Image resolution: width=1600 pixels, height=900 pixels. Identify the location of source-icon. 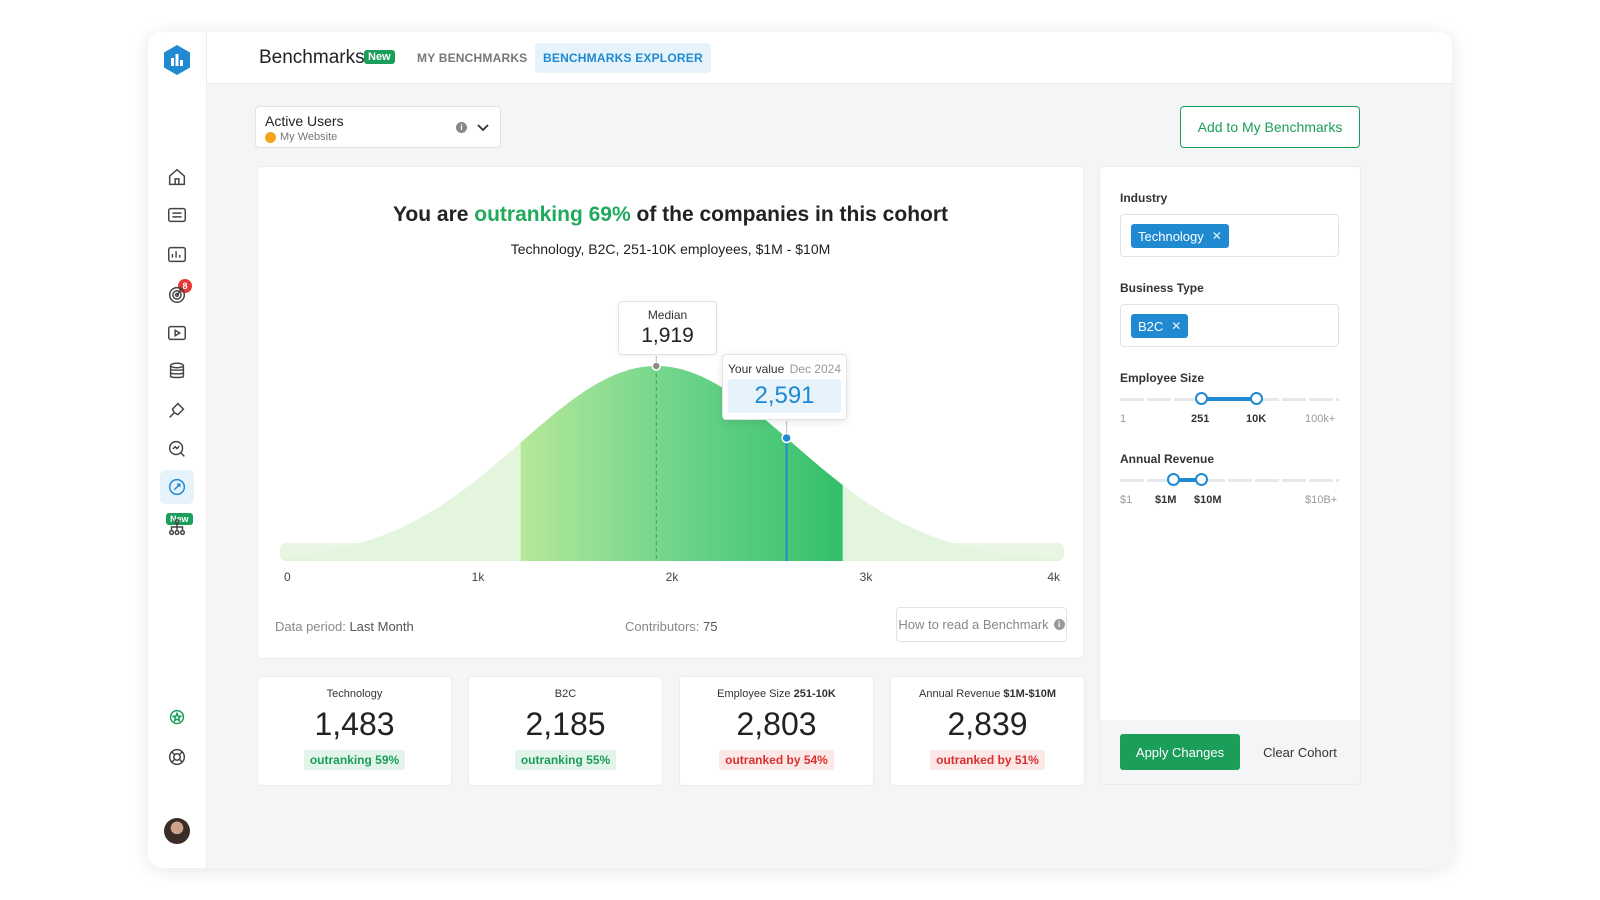
(270, 137).